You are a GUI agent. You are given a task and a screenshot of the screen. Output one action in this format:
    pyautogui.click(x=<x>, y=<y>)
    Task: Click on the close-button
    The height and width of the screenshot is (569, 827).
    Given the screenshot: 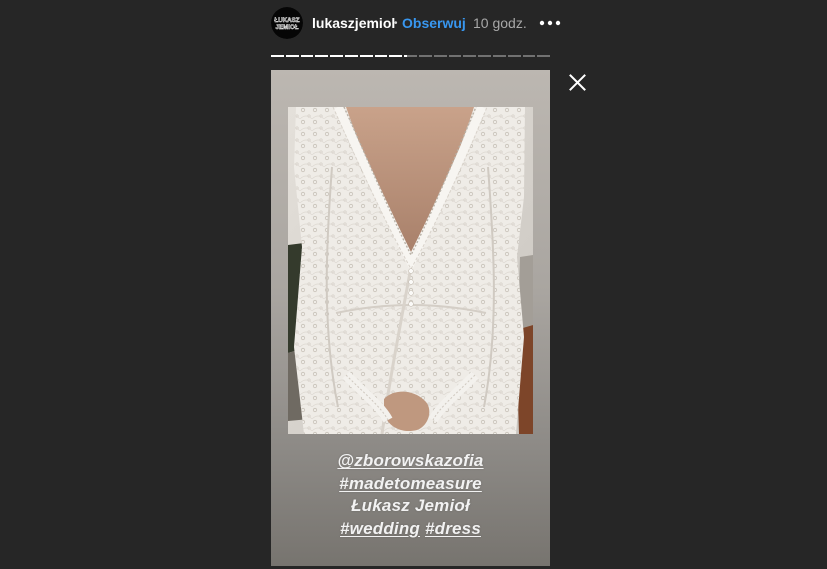 What is the action you would take?
    pyautogui.click(x=577, y=82)
    